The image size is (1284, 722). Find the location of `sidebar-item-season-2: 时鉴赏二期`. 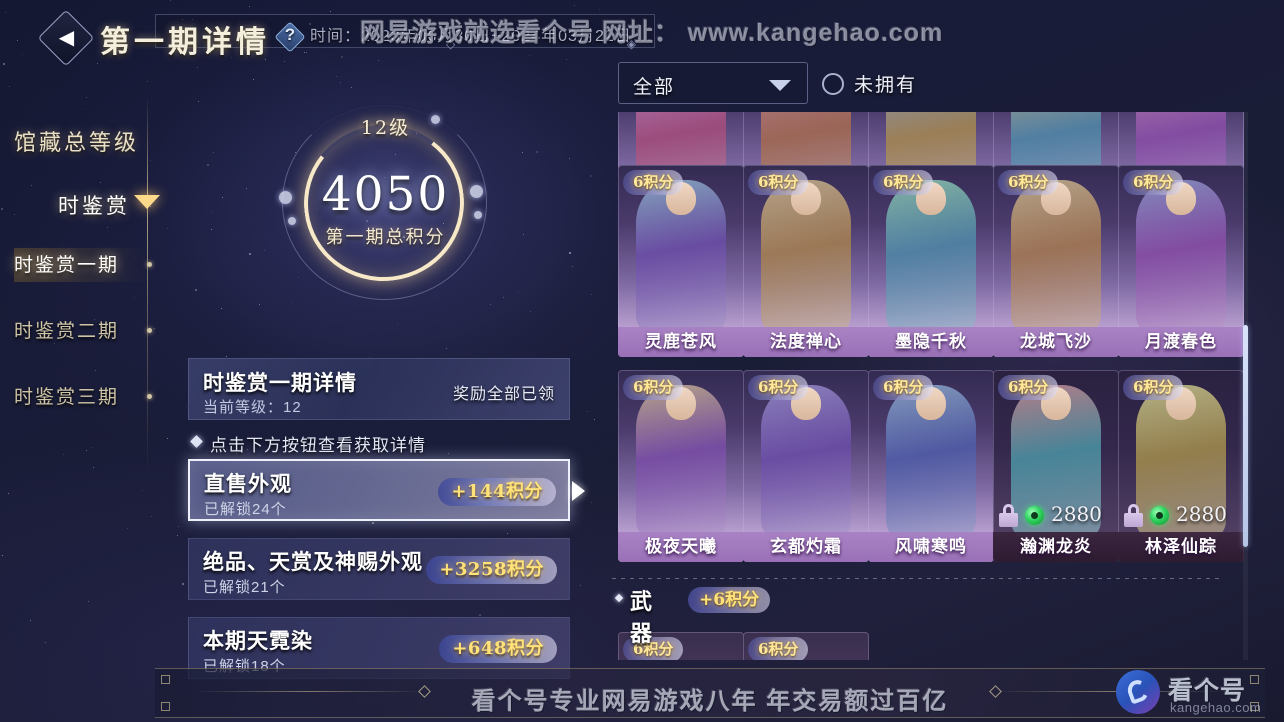

sidebar-item-season-2: 时鉴赏二期 is located at coordinates (83, 331).